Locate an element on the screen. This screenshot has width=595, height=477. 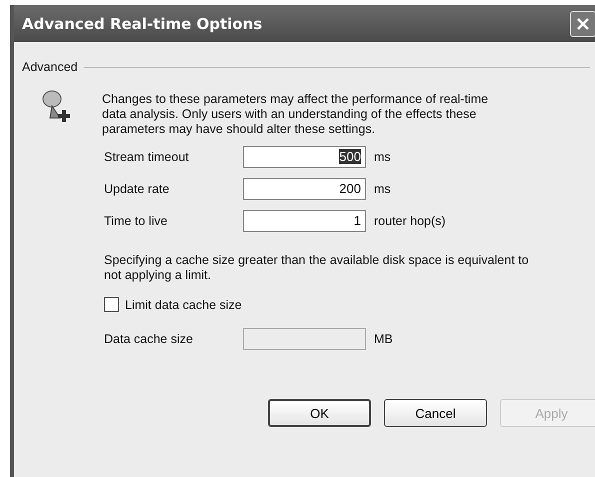
unit-label: router hop(s) is located at coordinates (410, 221).